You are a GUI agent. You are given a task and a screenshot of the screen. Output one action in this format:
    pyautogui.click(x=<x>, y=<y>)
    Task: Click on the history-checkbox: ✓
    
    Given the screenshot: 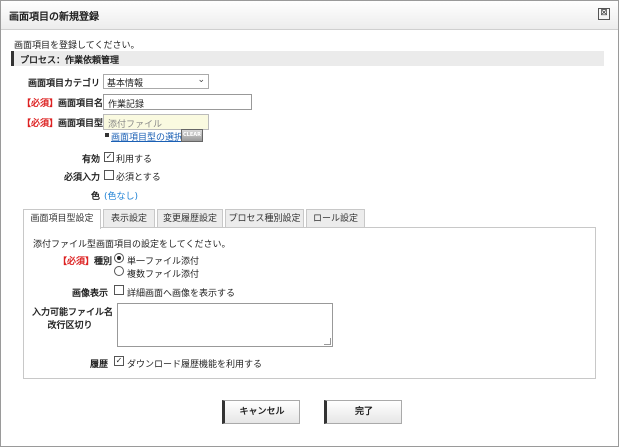 What is the action you would take?
    pyautogui.click(x=119, y=361)
    